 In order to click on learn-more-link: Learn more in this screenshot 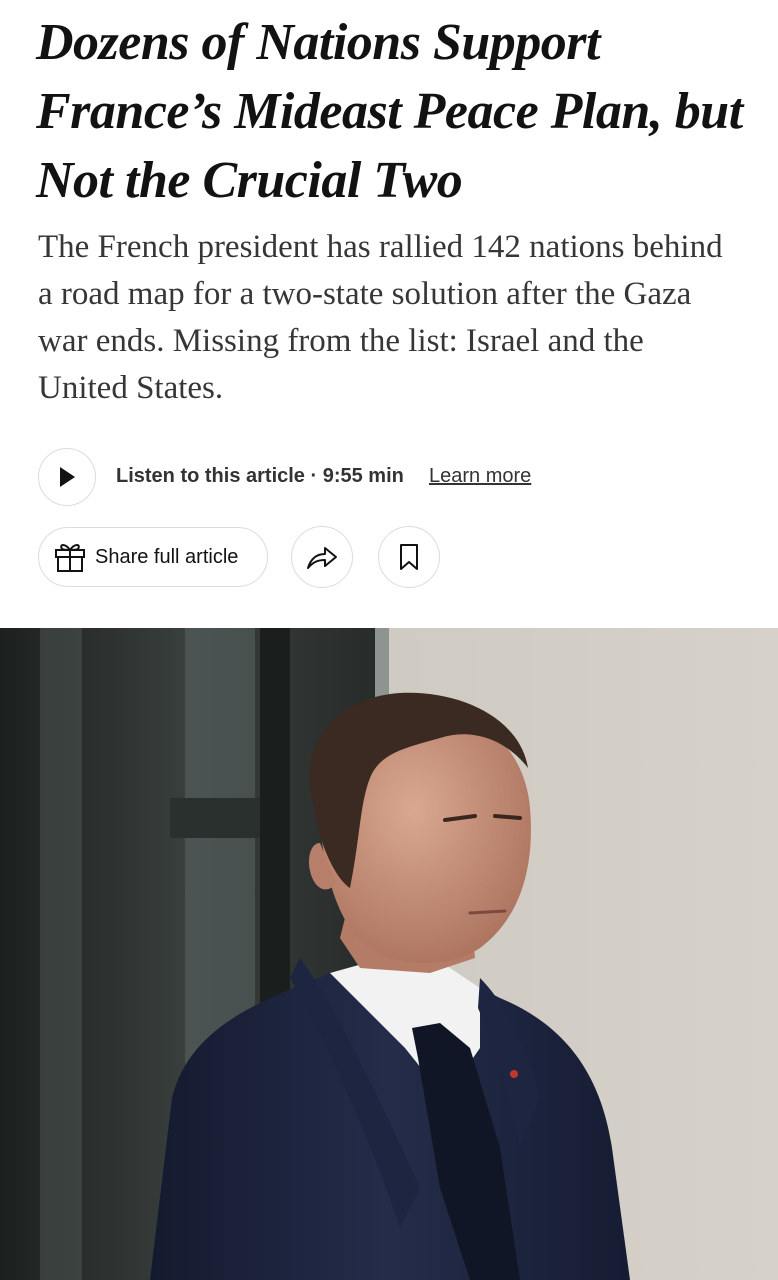, I will do `click(480, 476)`.